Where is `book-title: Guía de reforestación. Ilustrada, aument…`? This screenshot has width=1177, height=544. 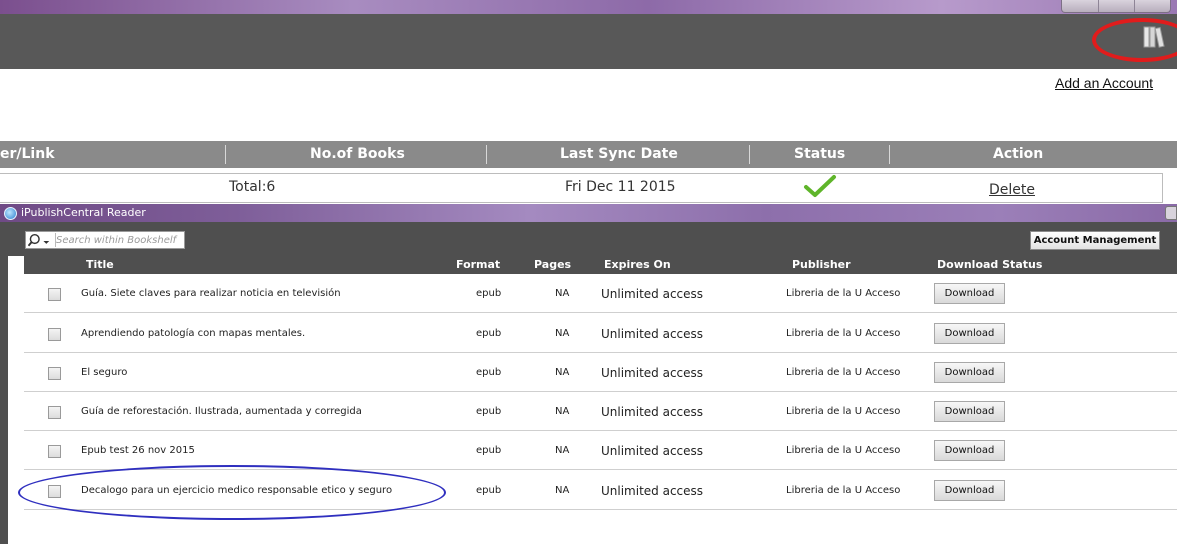
book-title: Guía de reforestación. Ilustrada, aument… is located at coordinates (221, 411).